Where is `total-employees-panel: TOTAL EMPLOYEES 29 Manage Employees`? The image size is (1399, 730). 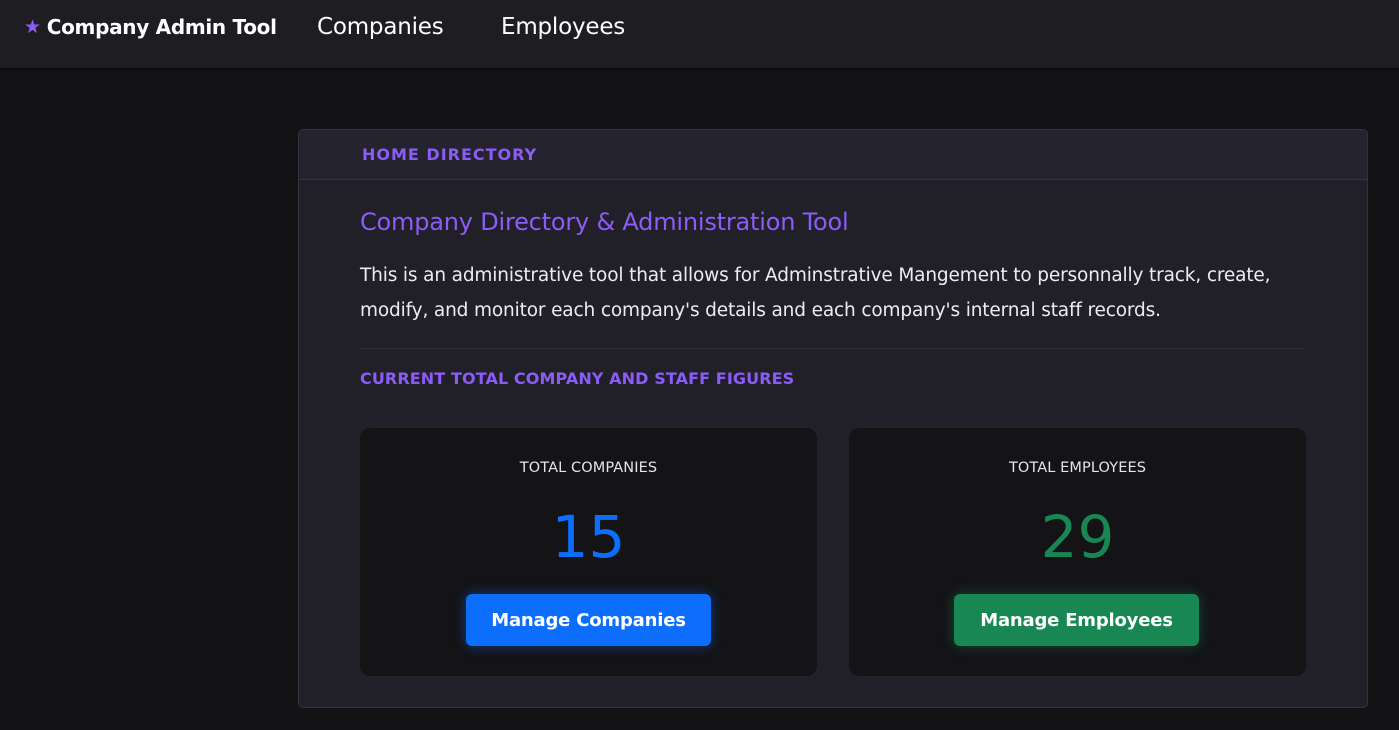 total-employees-panel: TOTAL EMPLOYEES 29 Manage Employees is located at coordinates (1077, 552).